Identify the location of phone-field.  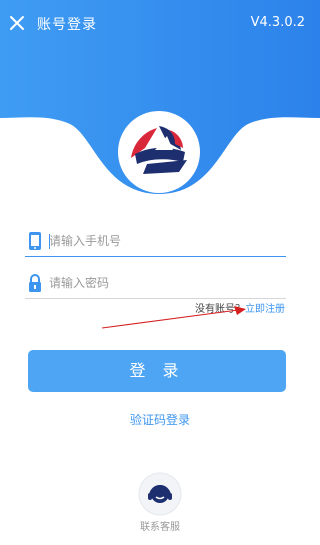
(155, 241).